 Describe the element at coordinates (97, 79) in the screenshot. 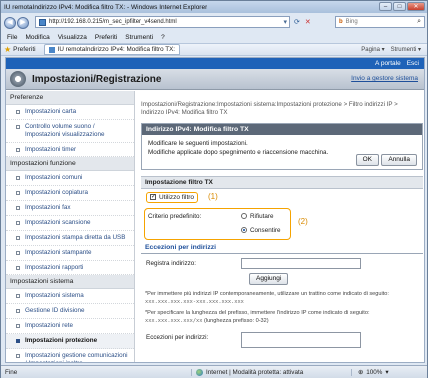

I see `page-title: Impostazioni/Registrazione` at that location.